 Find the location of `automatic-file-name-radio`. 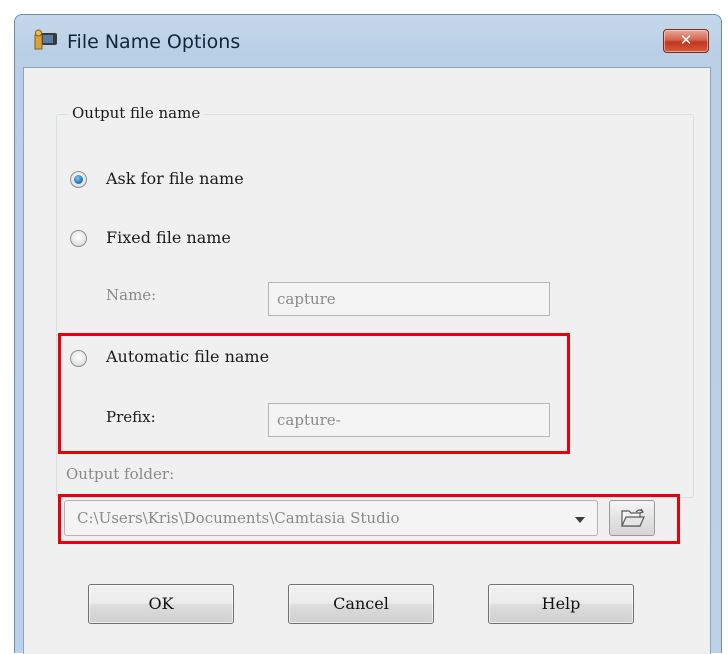

automatic-file-name-radio is located at coordinates (78, 358).